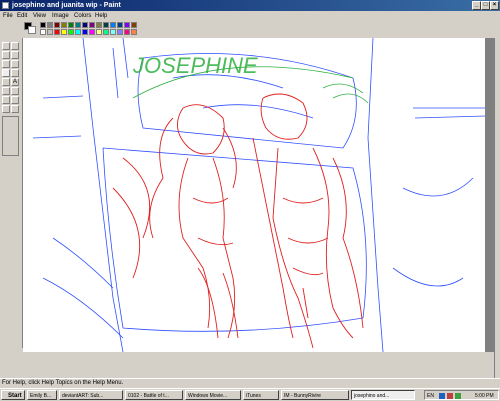  I want to click on window-title: josephino and juanita wip - Paint, so click(66, 5).